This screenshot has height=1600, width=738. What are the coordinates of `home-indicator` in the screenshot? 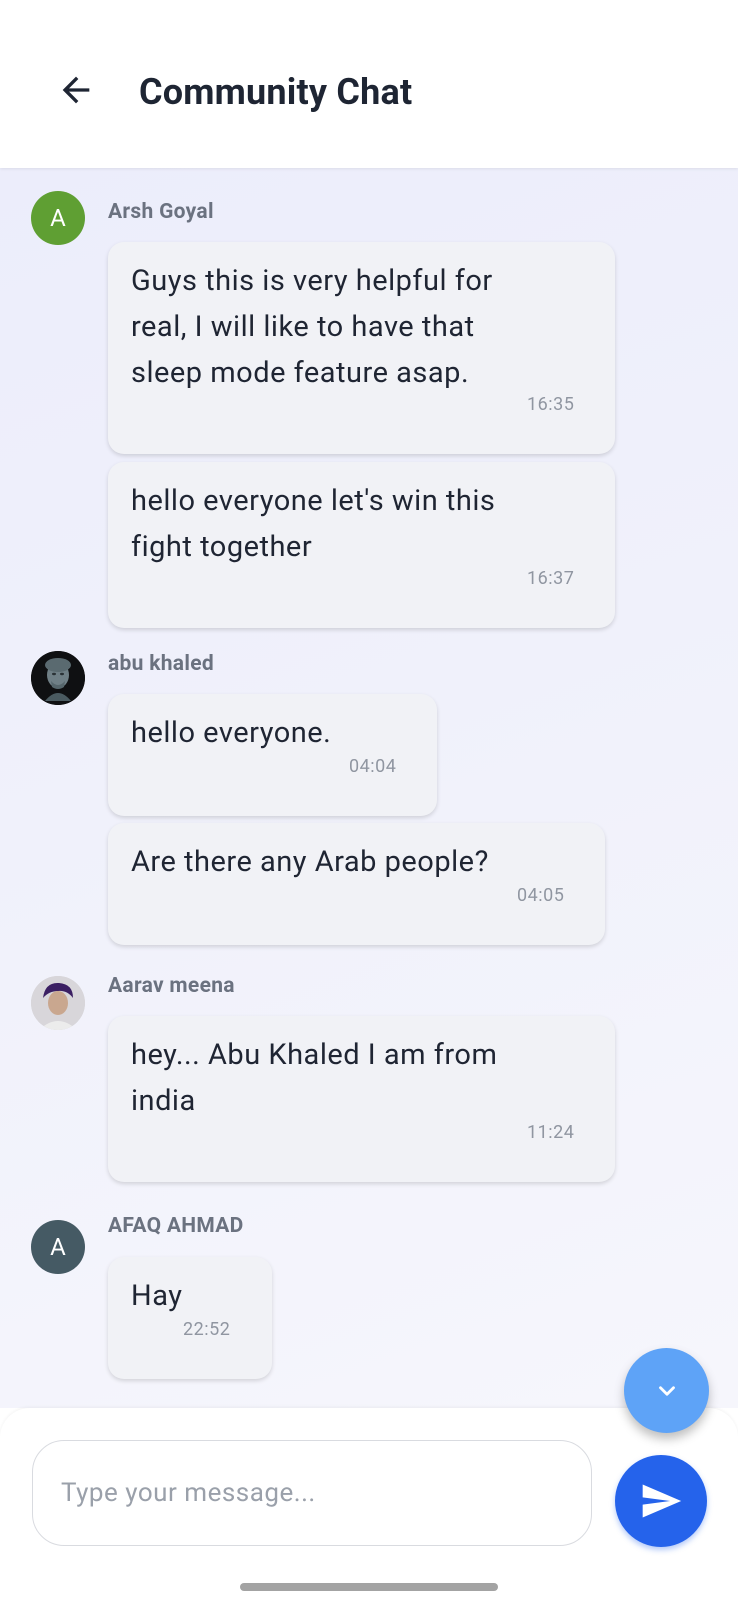 It's located at (369, 1587).